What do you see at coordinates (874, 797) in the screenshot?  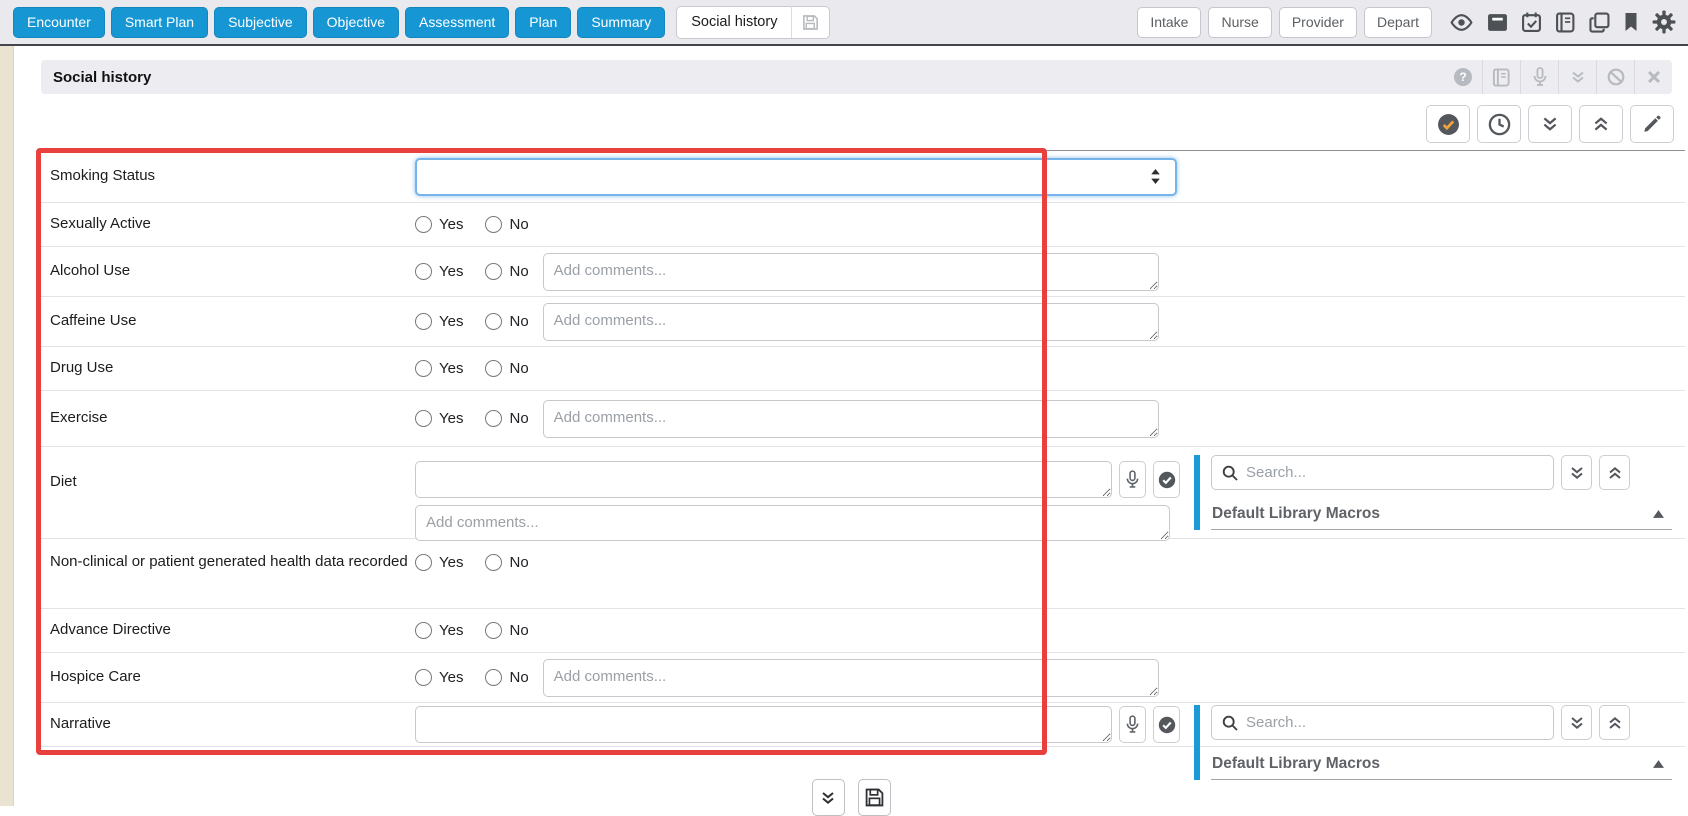 I see `save-button` at bounding box center [874, 797].